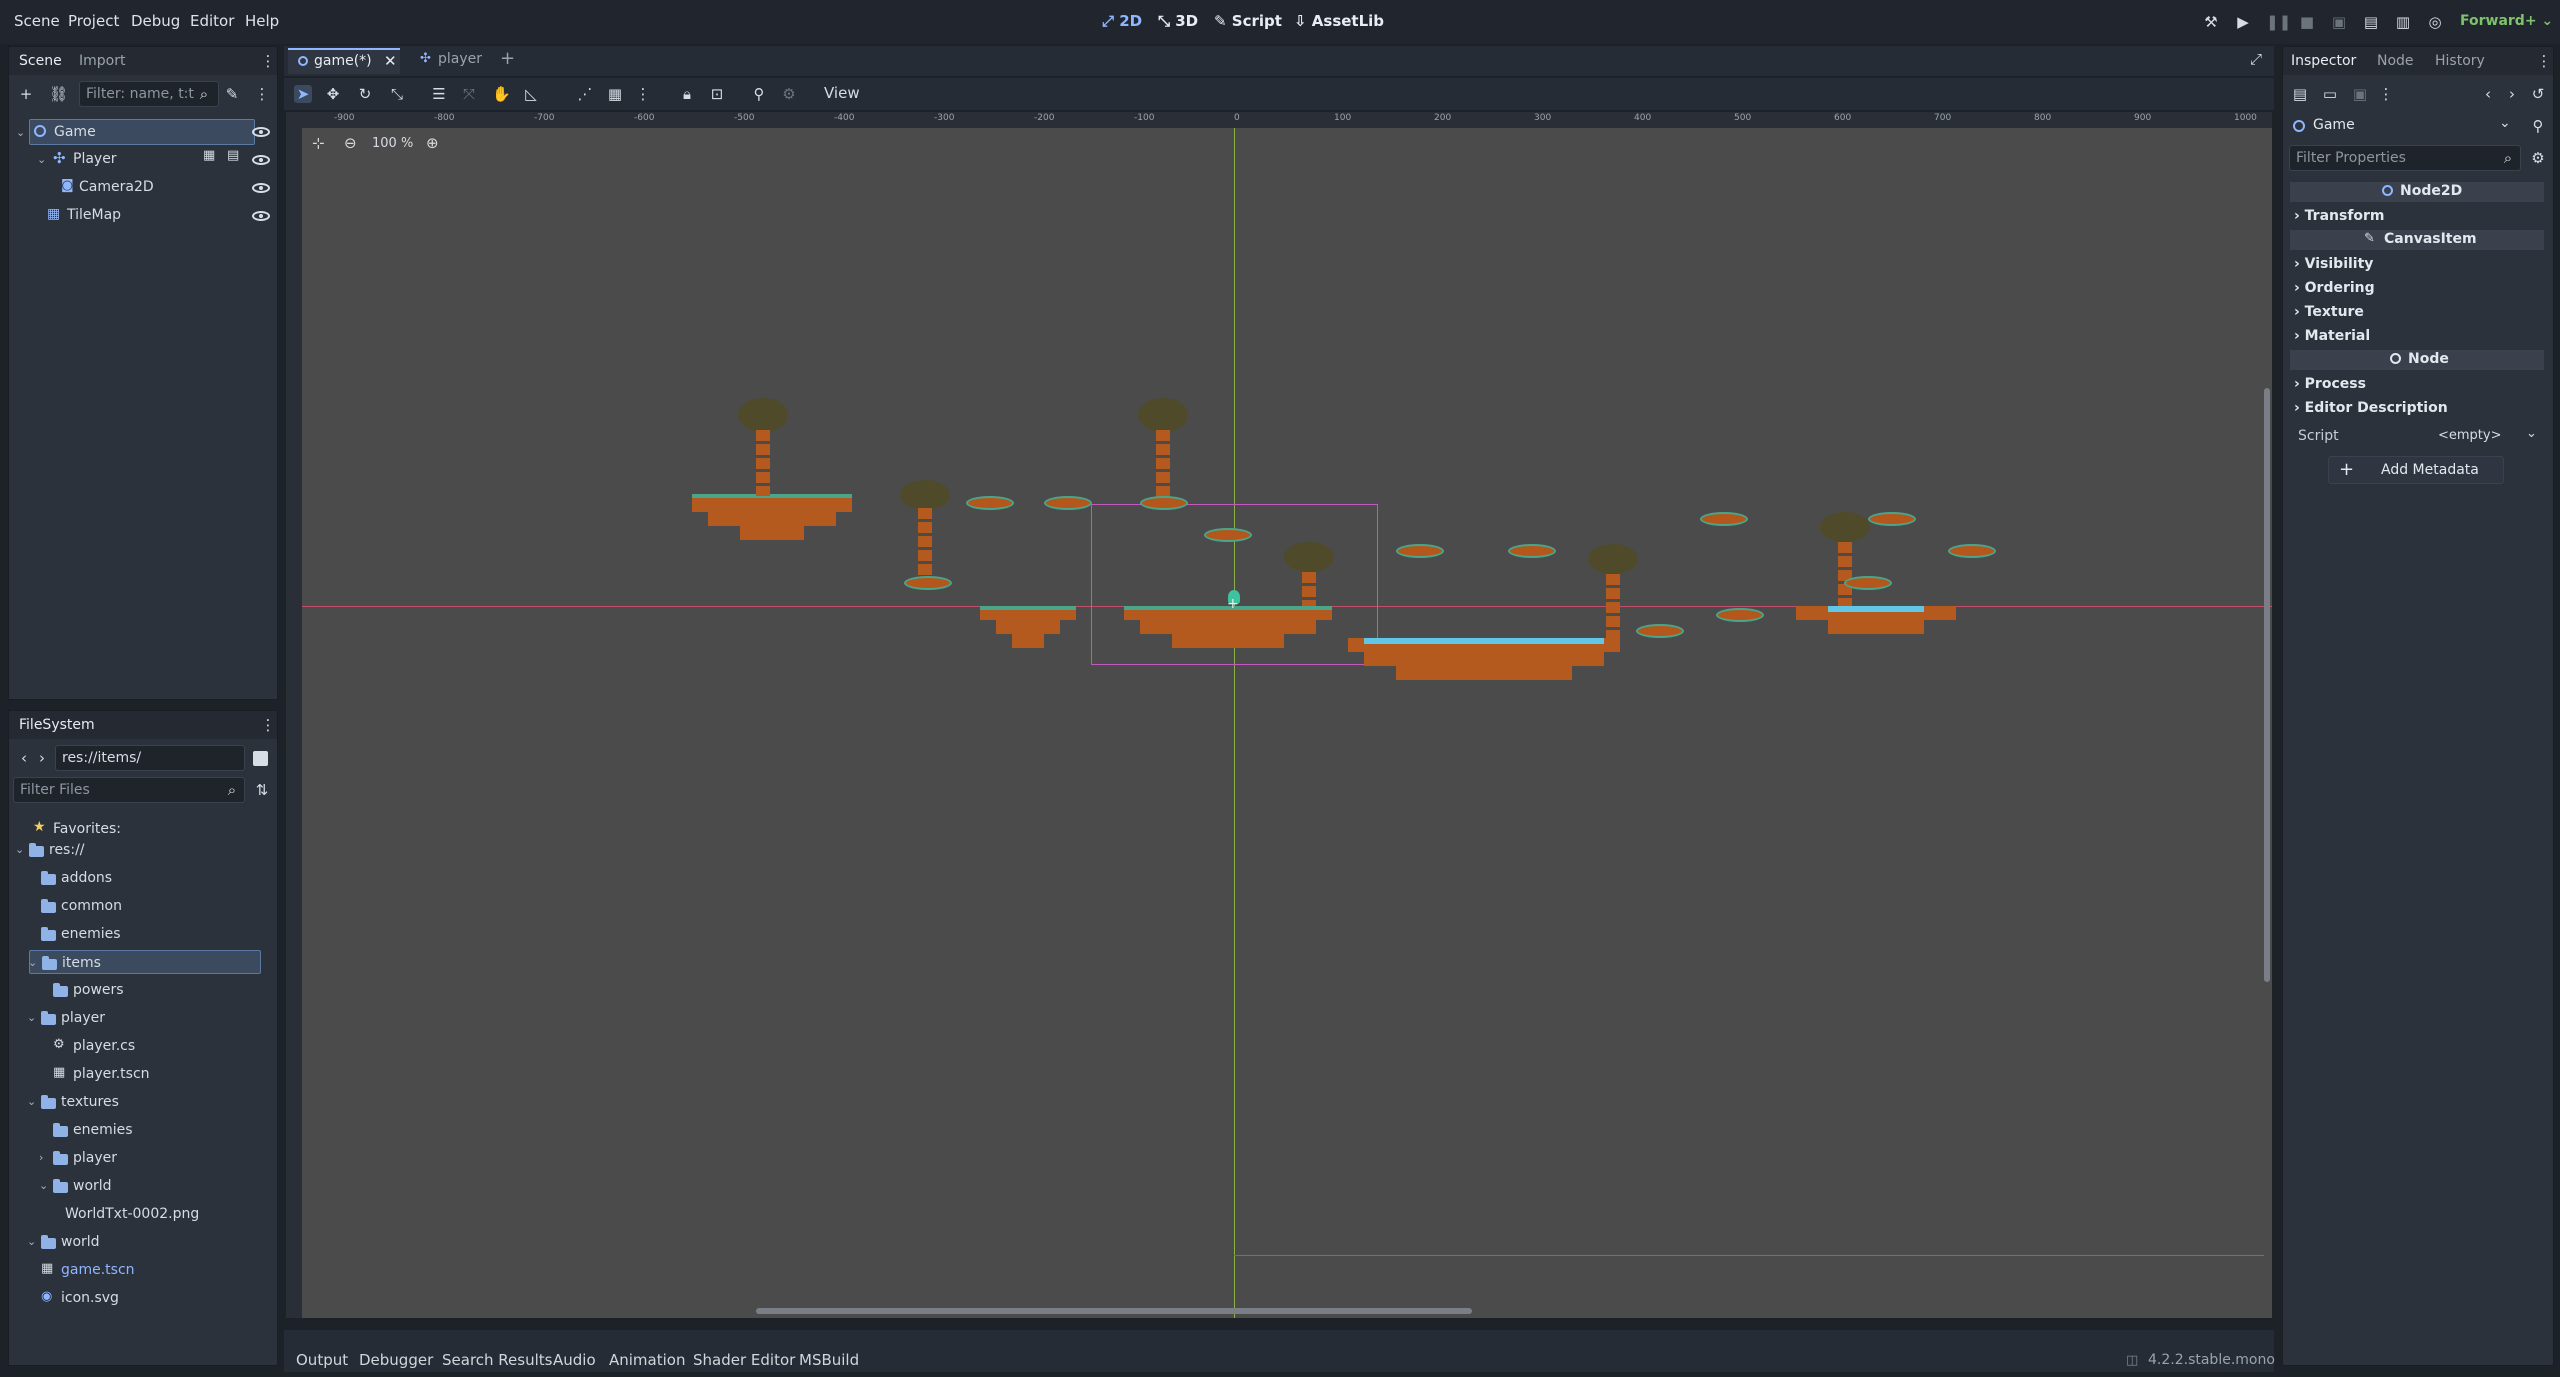  What do you see at coordinates (615, 94) in the screenshot?
I see `grid-snap-icon: ▦` at bounding box center [615, 94].